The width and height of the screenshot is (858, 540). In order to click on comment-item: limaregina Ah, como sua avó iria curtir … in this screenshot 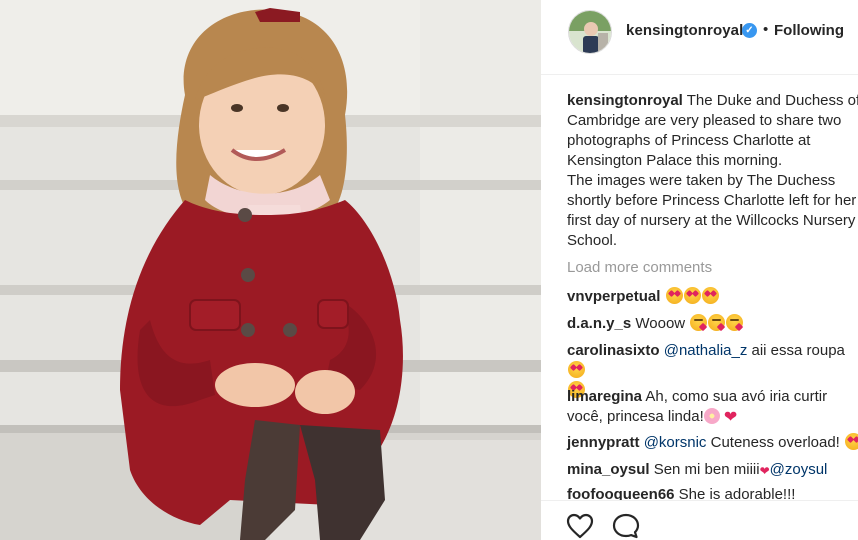, I will do `click(712, 407)`.